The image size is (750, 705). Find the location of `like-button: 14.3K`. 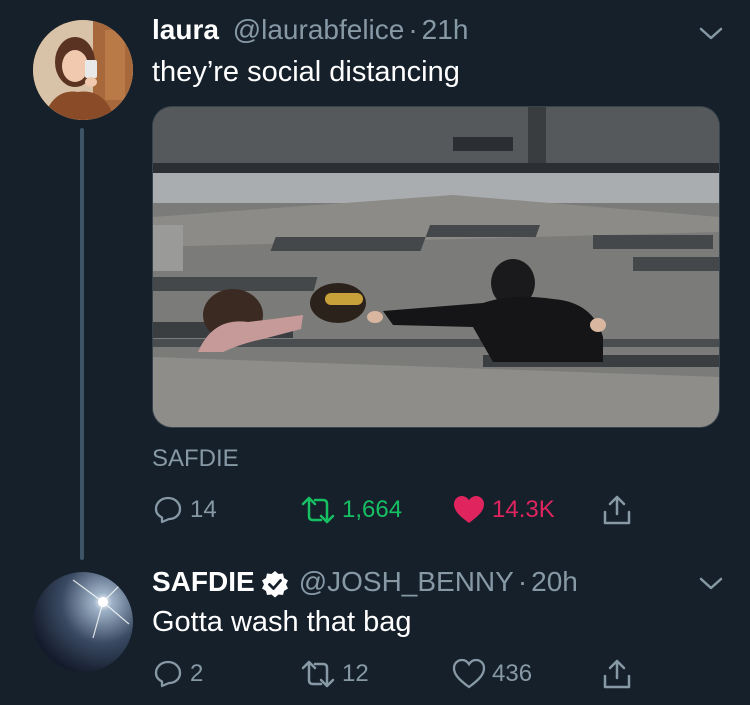

like-button: 14.3K is located at coordinates (503, 510).